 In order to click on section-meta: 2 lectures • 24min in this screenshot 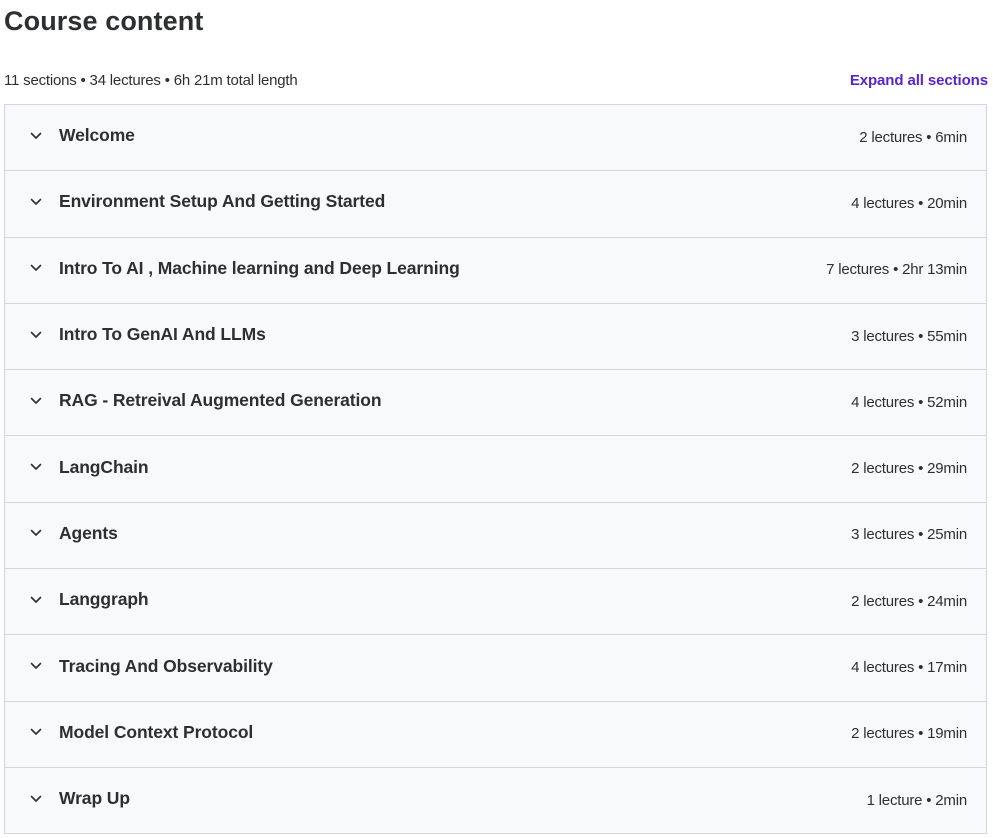, I will do `click(909, 601)`.